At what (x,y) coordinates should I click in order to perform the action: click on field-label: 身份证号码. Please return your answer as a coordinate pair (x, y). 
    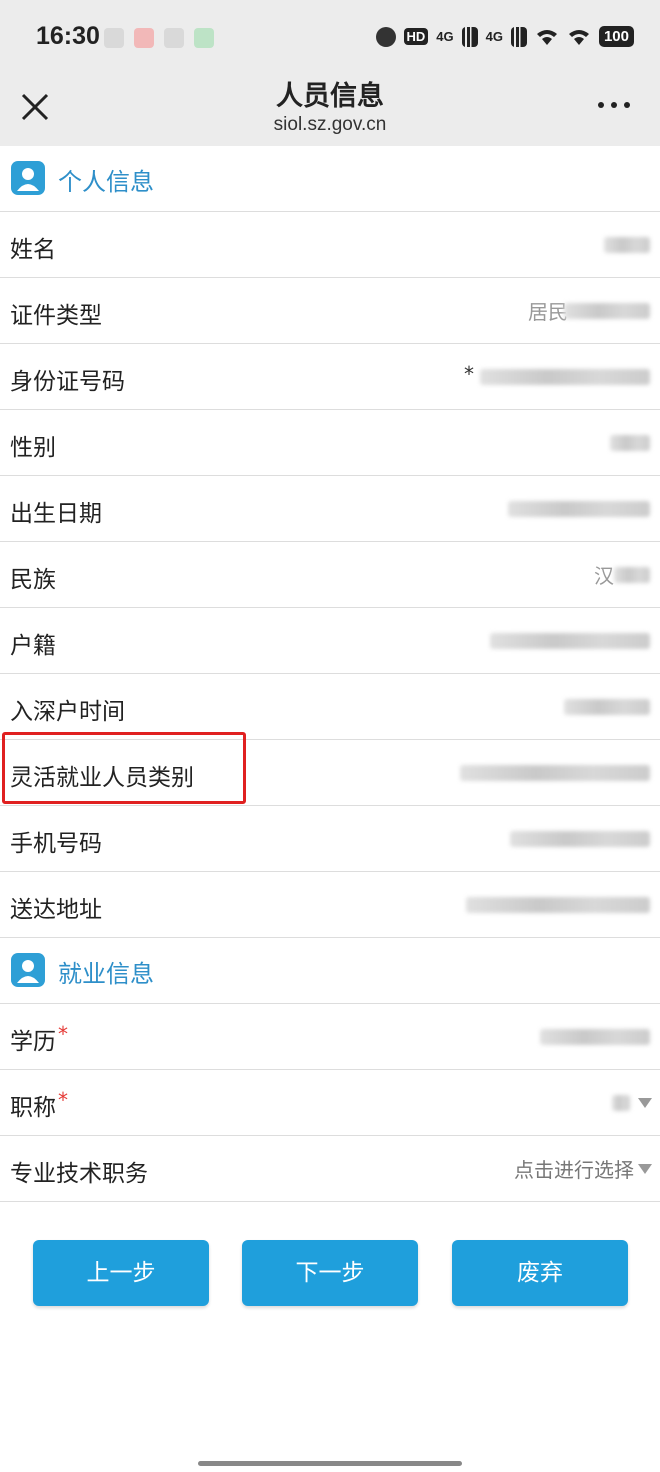
    Looking at the image, I should click on (67, 382).